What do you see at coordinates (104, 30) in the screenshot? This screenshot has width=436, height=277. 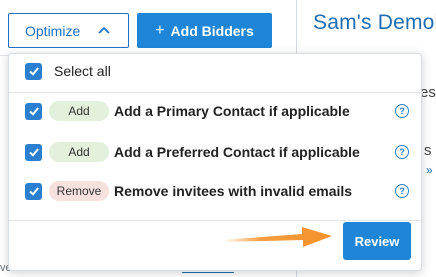 I see `chevron-up-icon` at bounding box center [104, 30].